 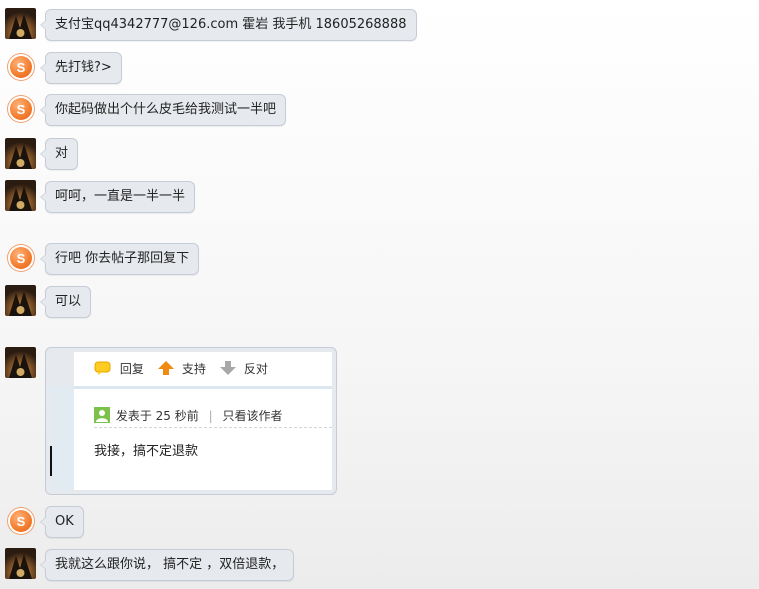 I want to click on message-bubble: 呵呵，一直是一半一半, so click(x=117, y=197).